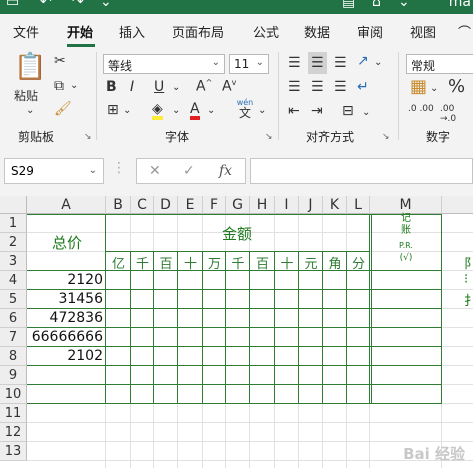 This screenshot has width=473, height=468. What do you see at coordinates (127, 111) in the screenshot?
I see `borders-dropdown-icon: ⌄` at bounding box center [127, 111].